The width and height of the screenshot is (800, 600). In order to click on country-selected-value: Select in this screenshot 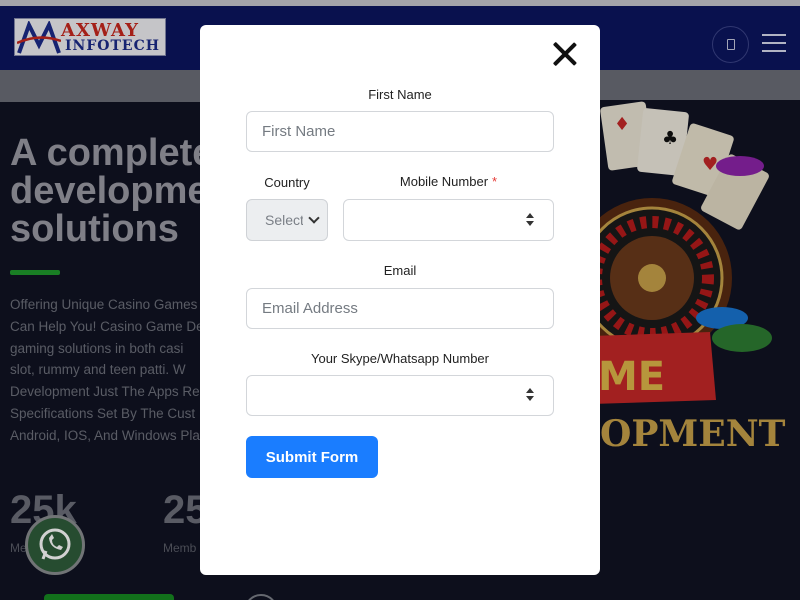, I will do `click(284, 220)`.